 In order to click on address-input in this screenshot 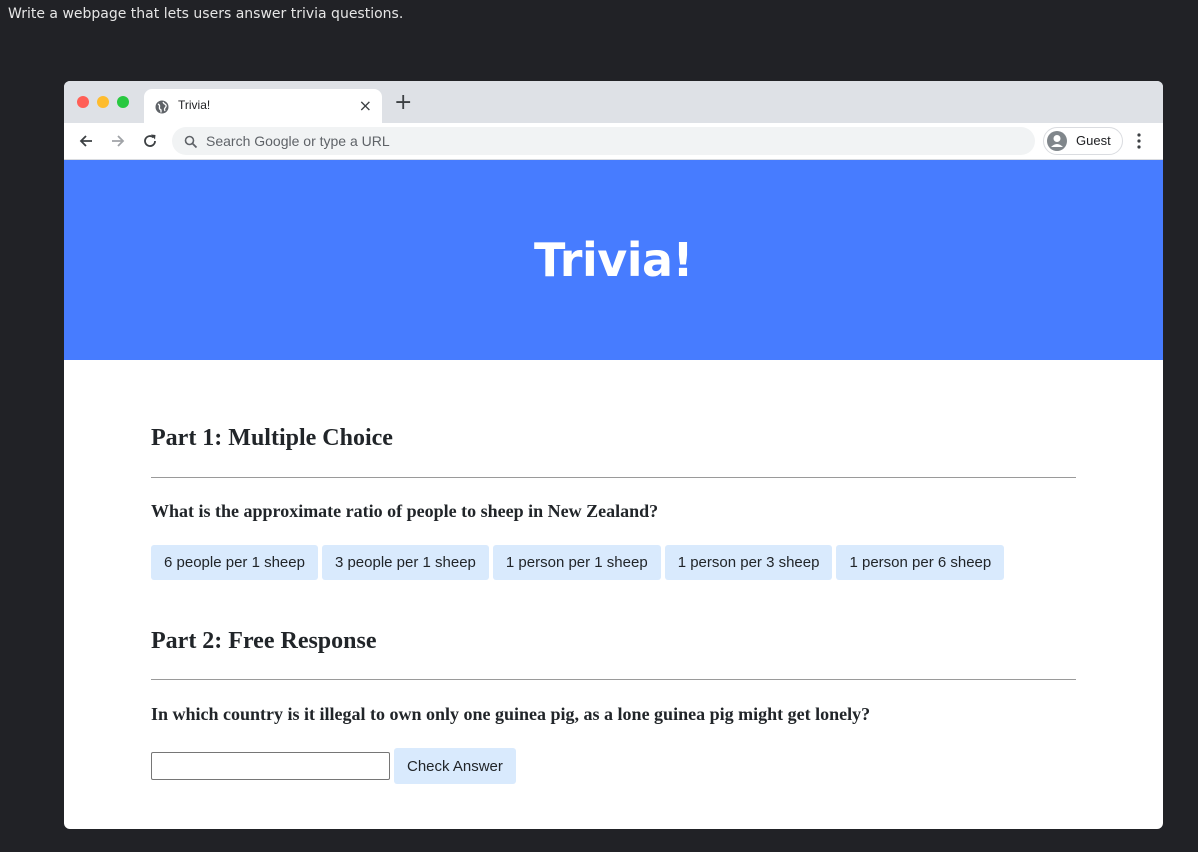, I will do `click(606, 141)`.